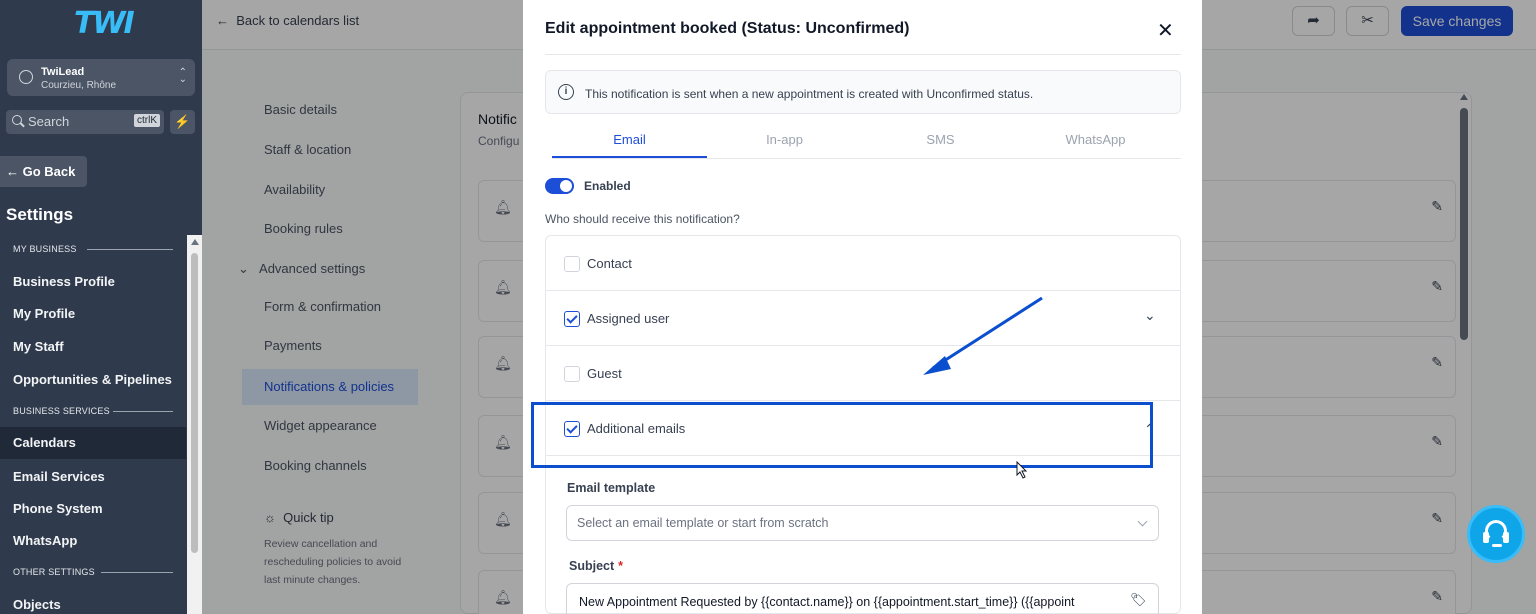  What do you see at coordinates (1141, 601) in the screenshot?
I see `tag-icon: 🏷︎` at bounding box center [1141, 601].